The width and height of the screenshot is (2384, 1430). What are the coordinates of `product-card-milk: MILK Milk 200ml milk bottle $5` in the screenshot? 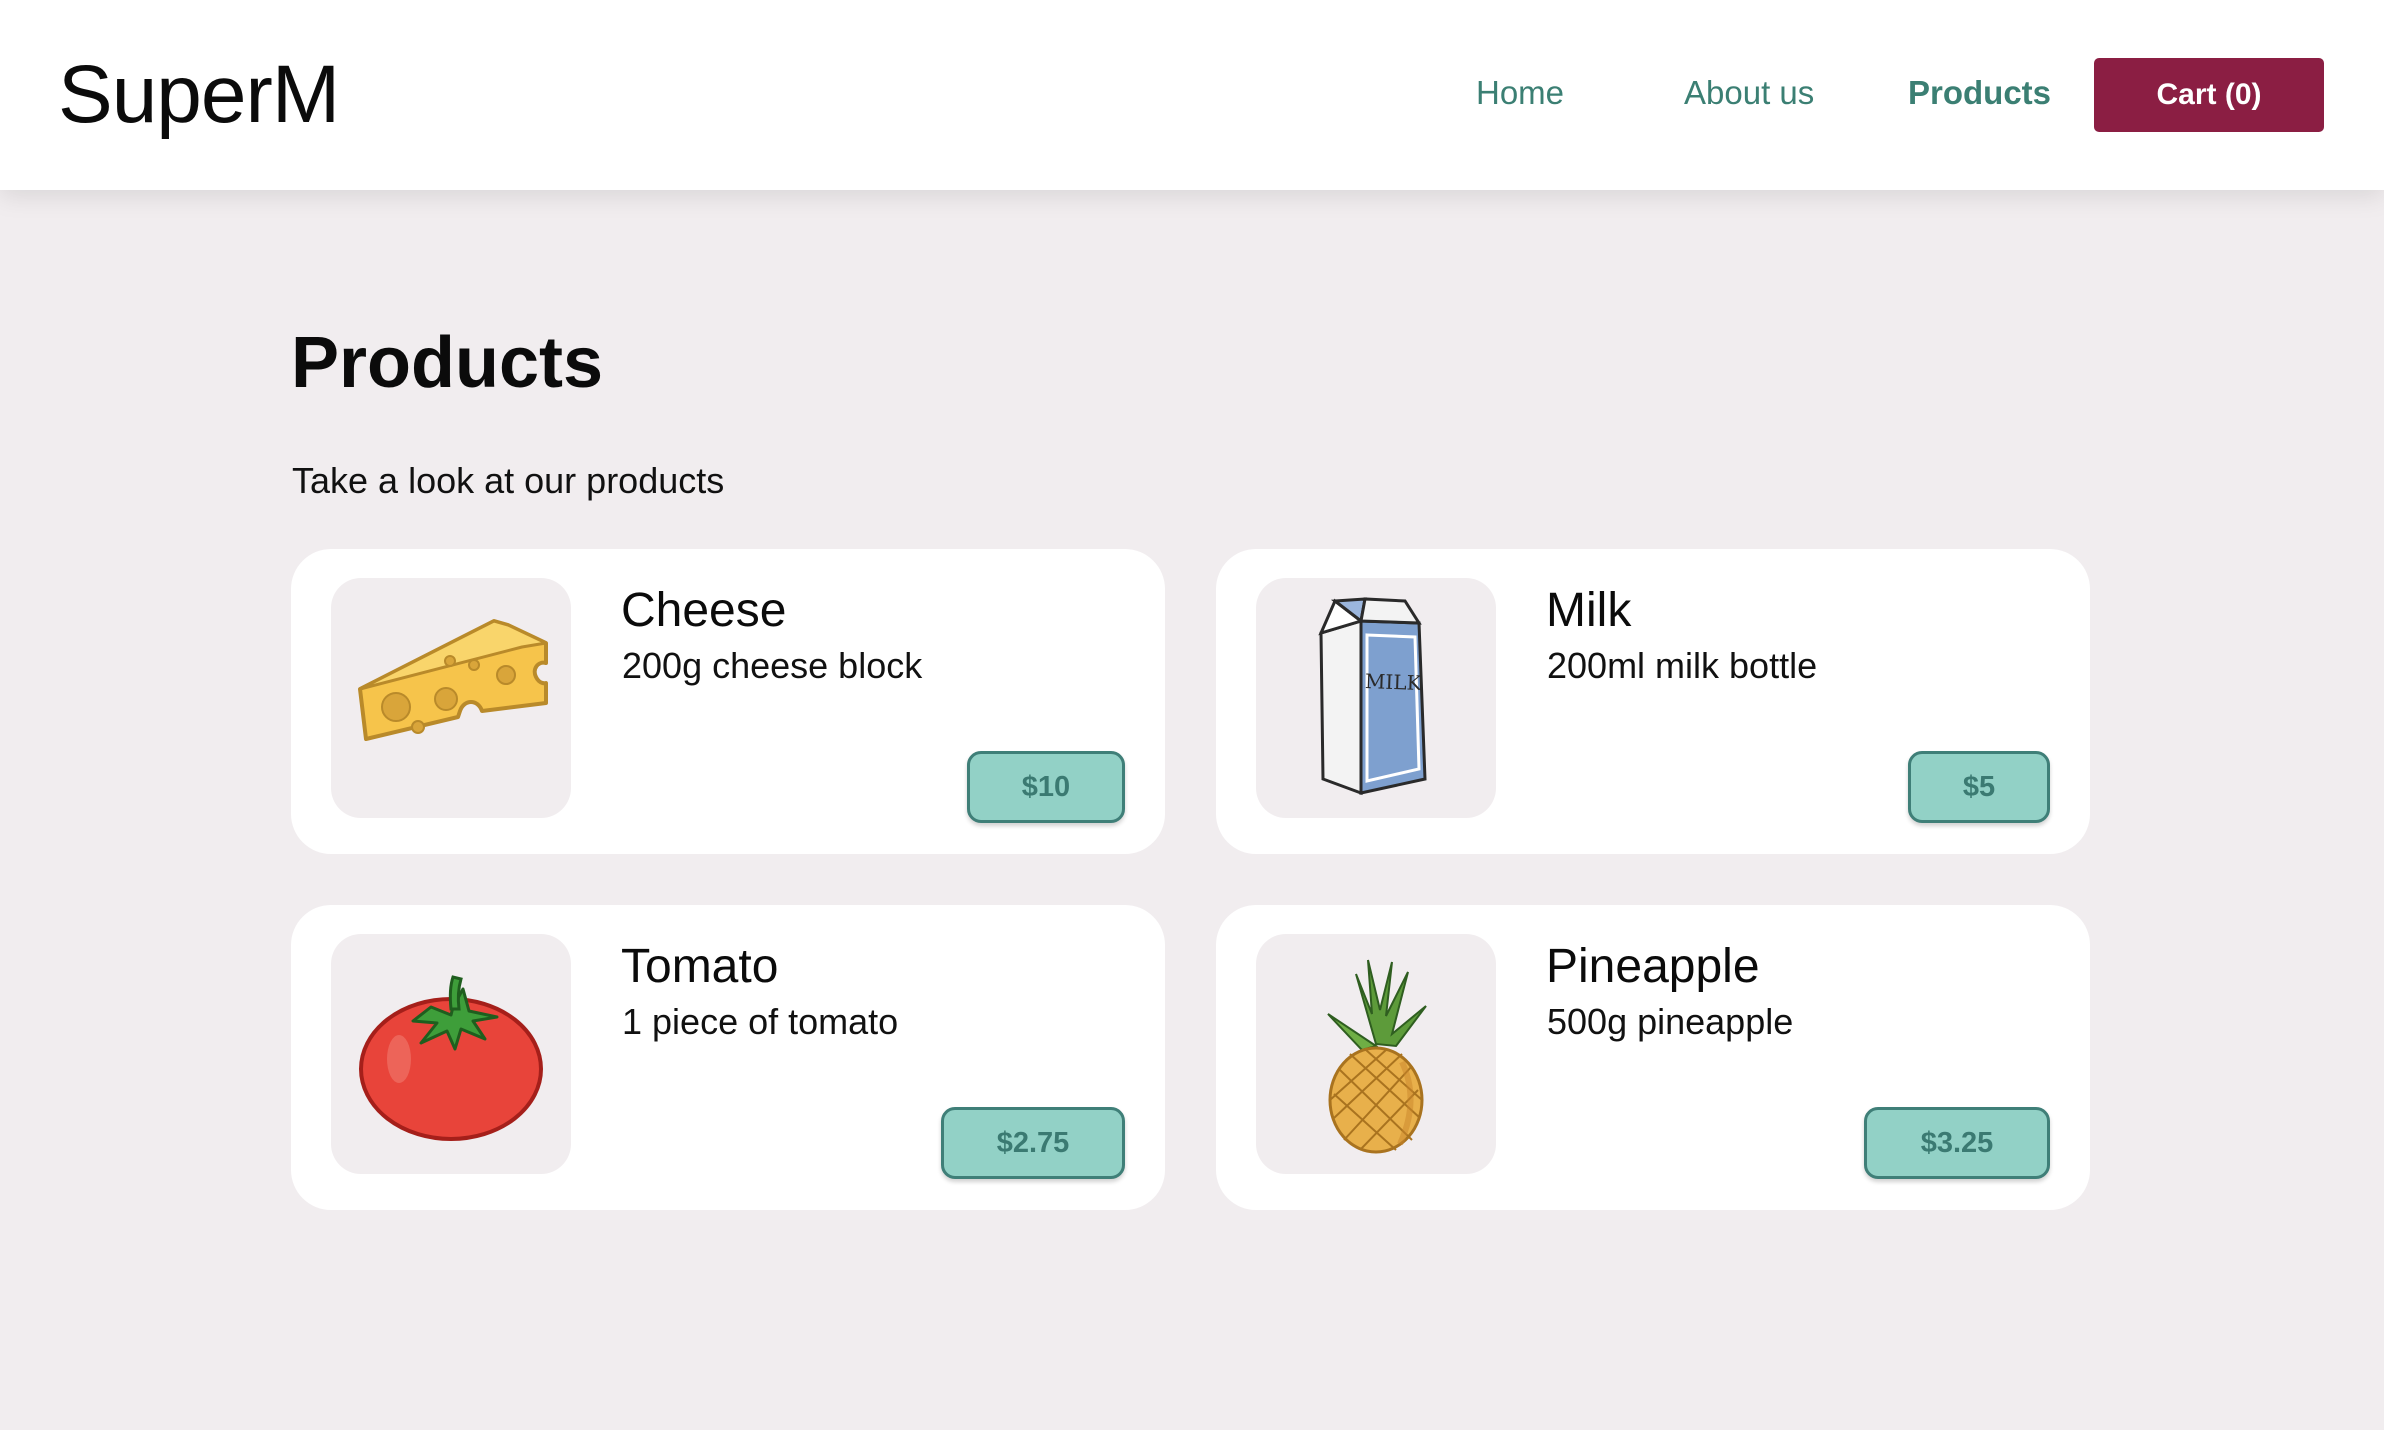 It's located at (1653, 701).